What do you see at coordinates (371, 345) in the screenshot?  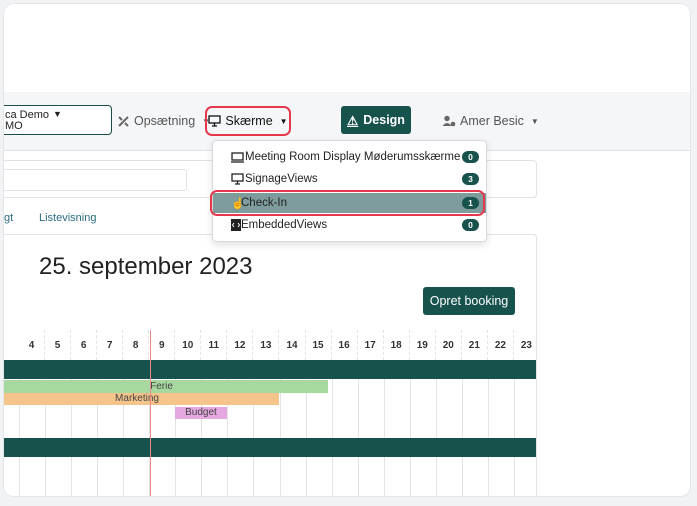 I see `hour-label: 17` at bounding box center [371, 345].